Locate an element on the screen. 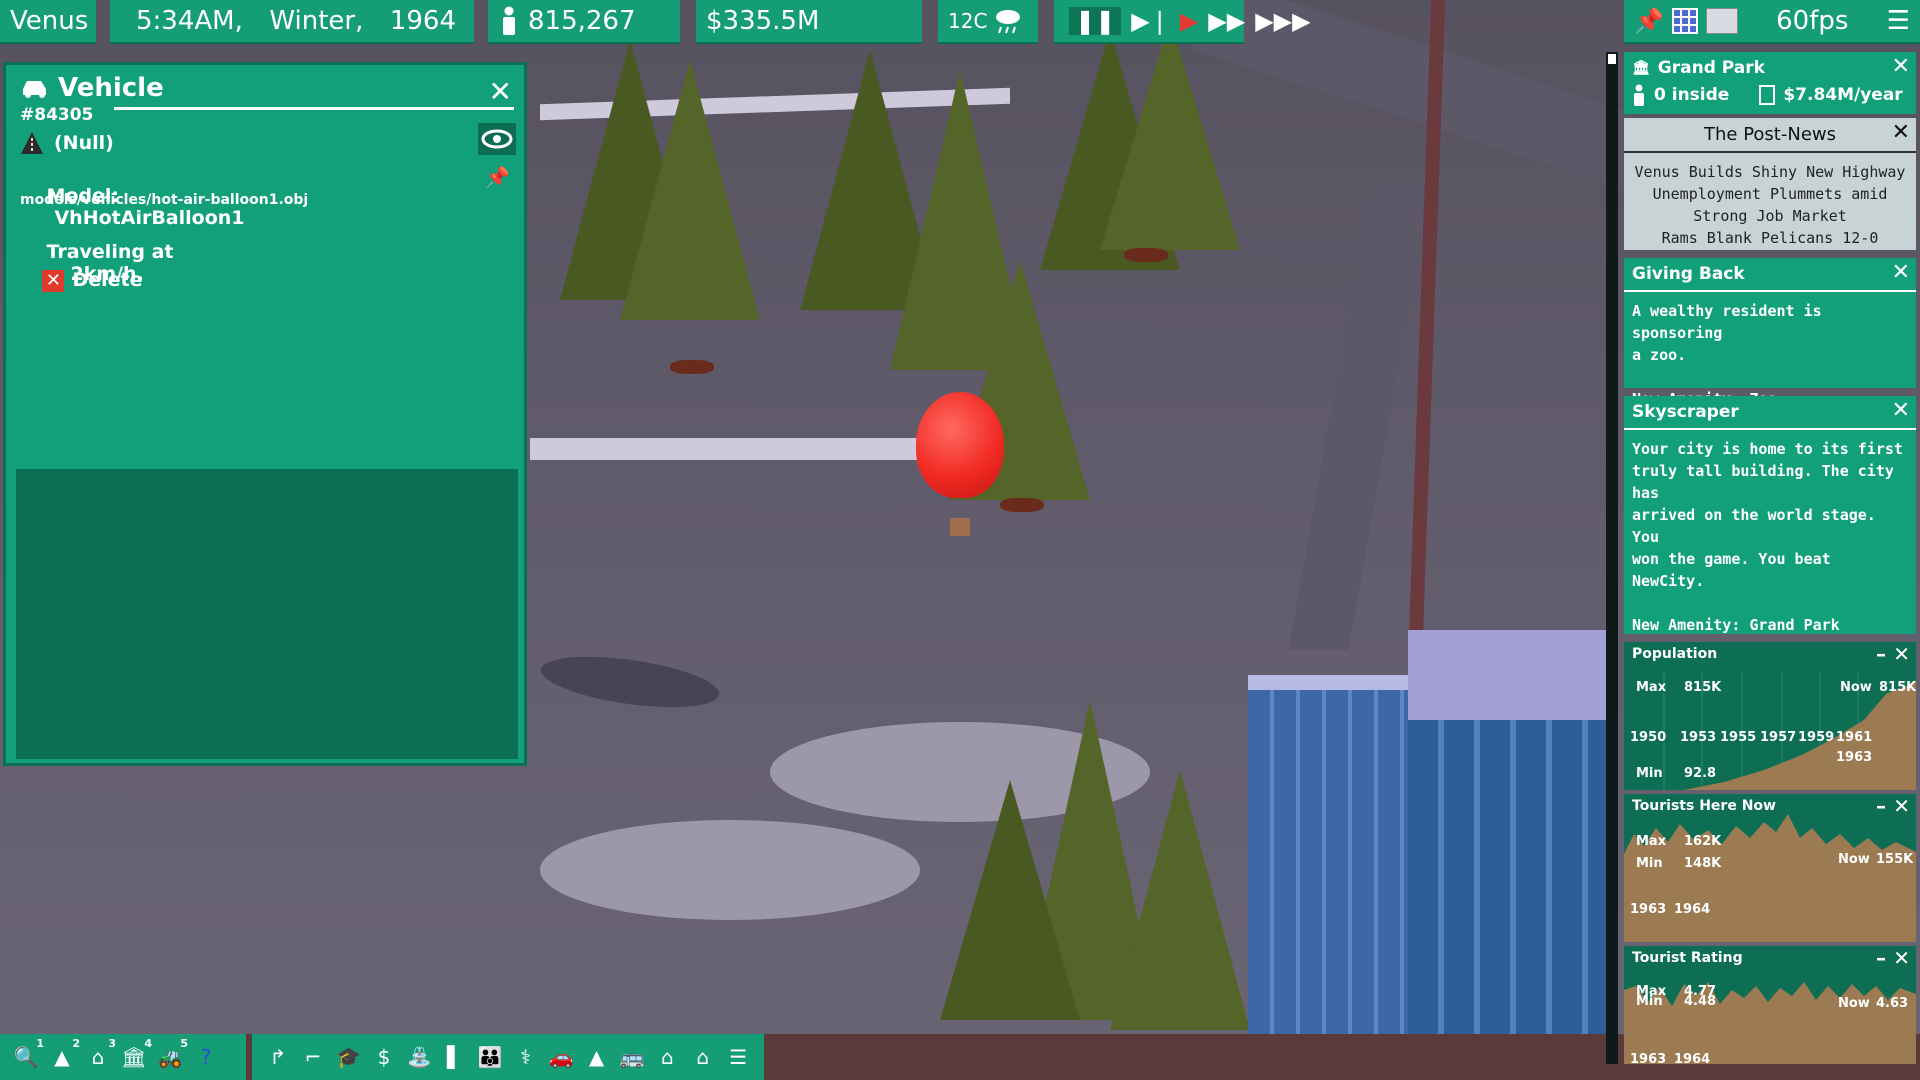 The width and height of the screenshot is (1920, 1080). vehicle-id: #84305 is located at coordinates (57, 115).